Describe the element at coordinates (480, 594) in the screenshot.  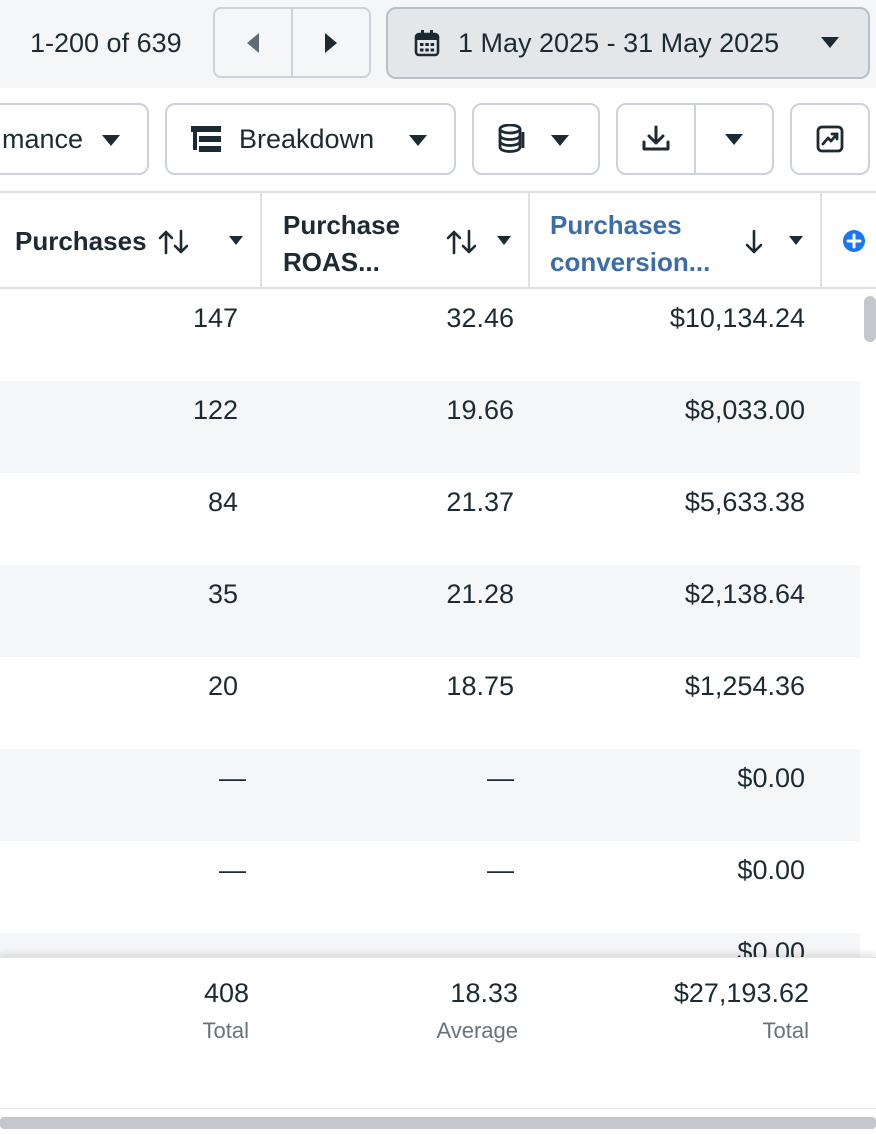
I see `cell-purchase-roas: 21.28` at that location.